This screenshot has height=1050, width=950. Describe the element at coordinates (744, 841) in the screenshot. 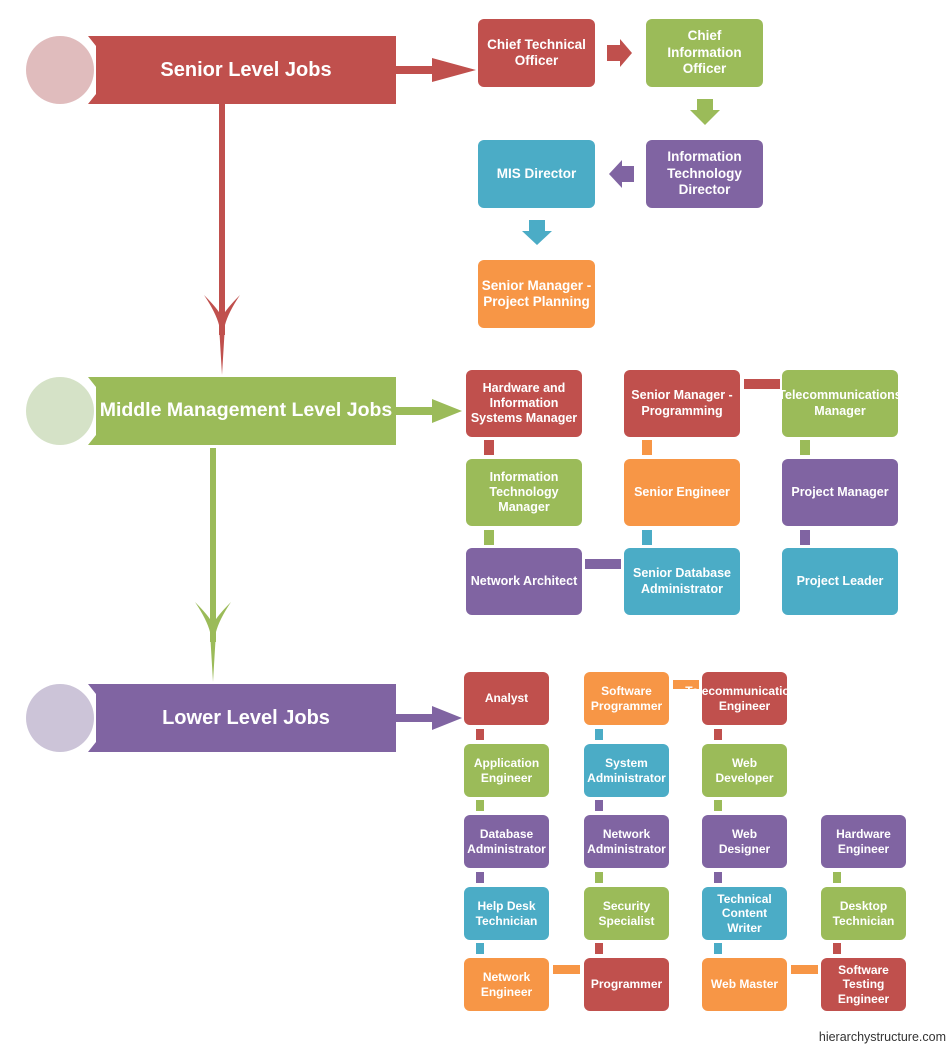

I see `job-box-web-designer: Web Designer` at that location.